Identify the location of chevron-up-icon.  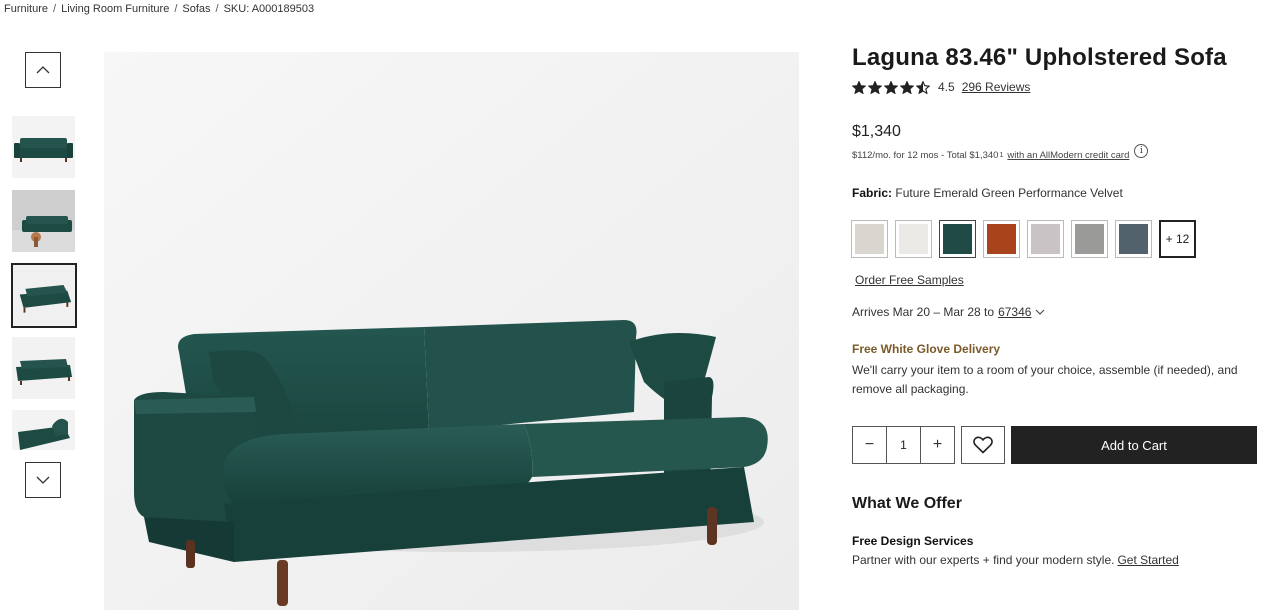
(43, 70).